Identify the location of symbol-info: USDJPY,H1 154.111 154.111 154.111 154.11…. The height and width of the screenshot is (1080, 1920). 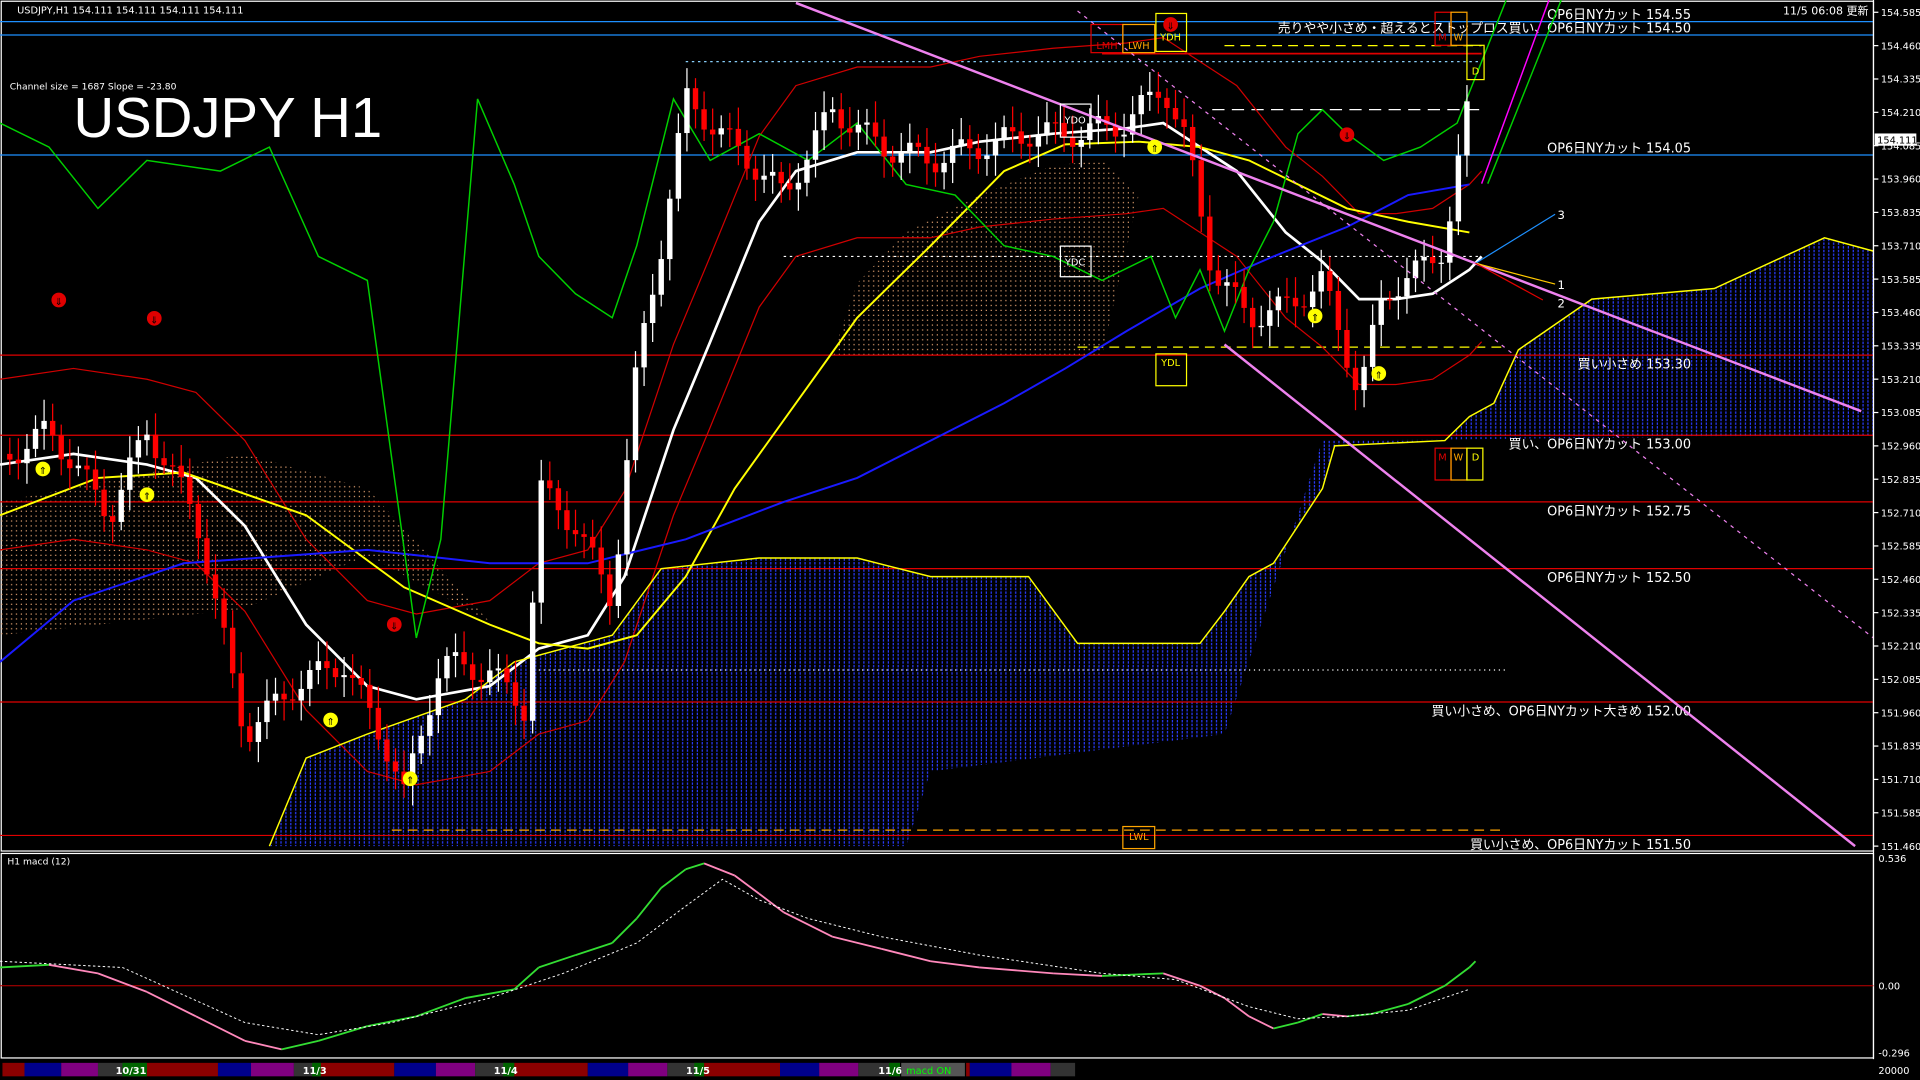
(130, 10).